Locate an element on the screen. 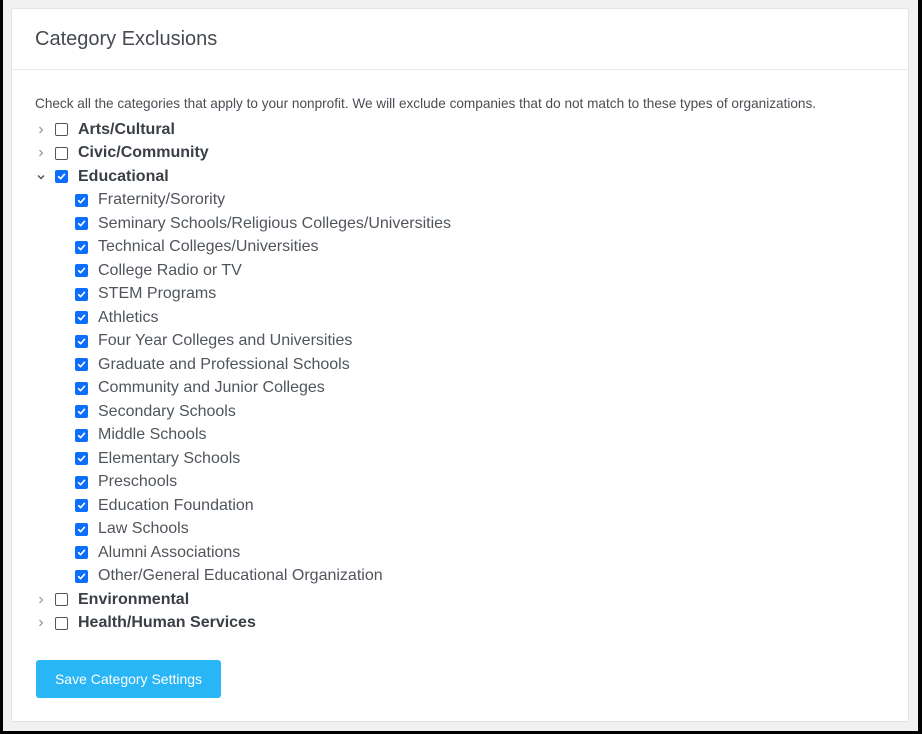 Image resolution: width=922 pixels, height=734 pixels. category-label: Health/Human Services is located at coordinates (167, 623).